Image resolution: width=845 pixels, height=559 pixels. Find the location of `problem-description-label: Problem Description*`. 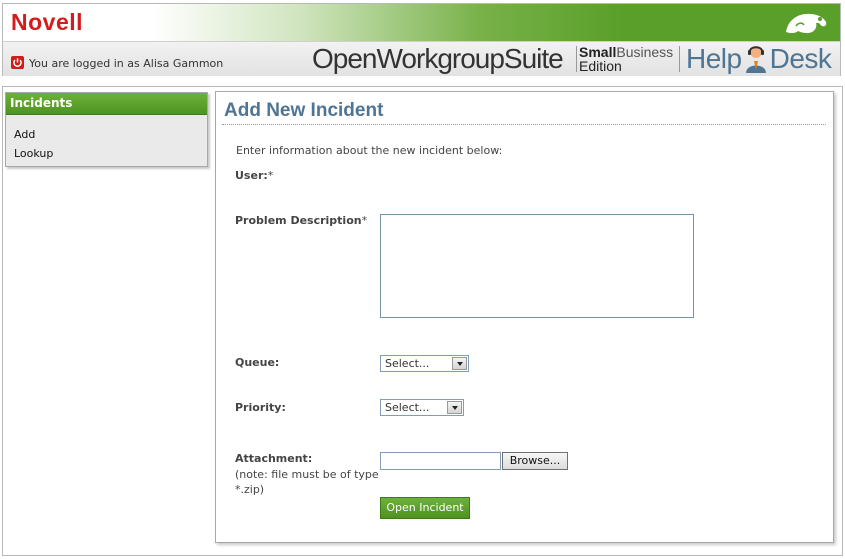

problem-description-label: Problem Description* is located at coordinates (301, 220).